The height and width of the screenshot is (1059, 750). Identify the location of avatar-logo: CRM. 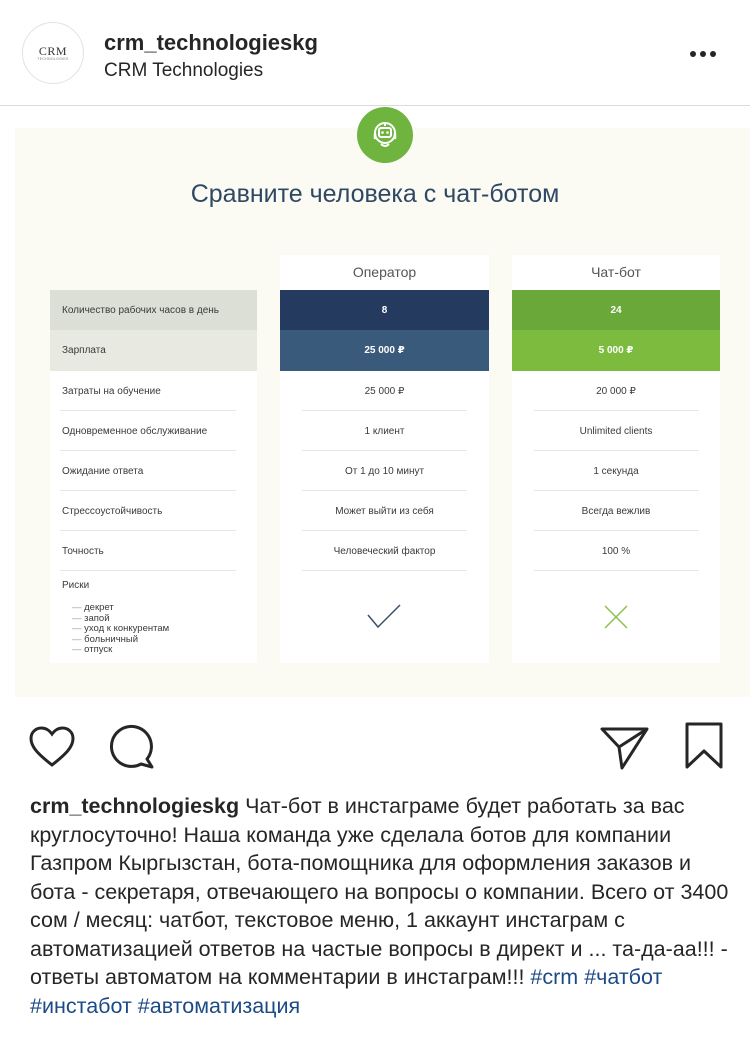
(53, 50).